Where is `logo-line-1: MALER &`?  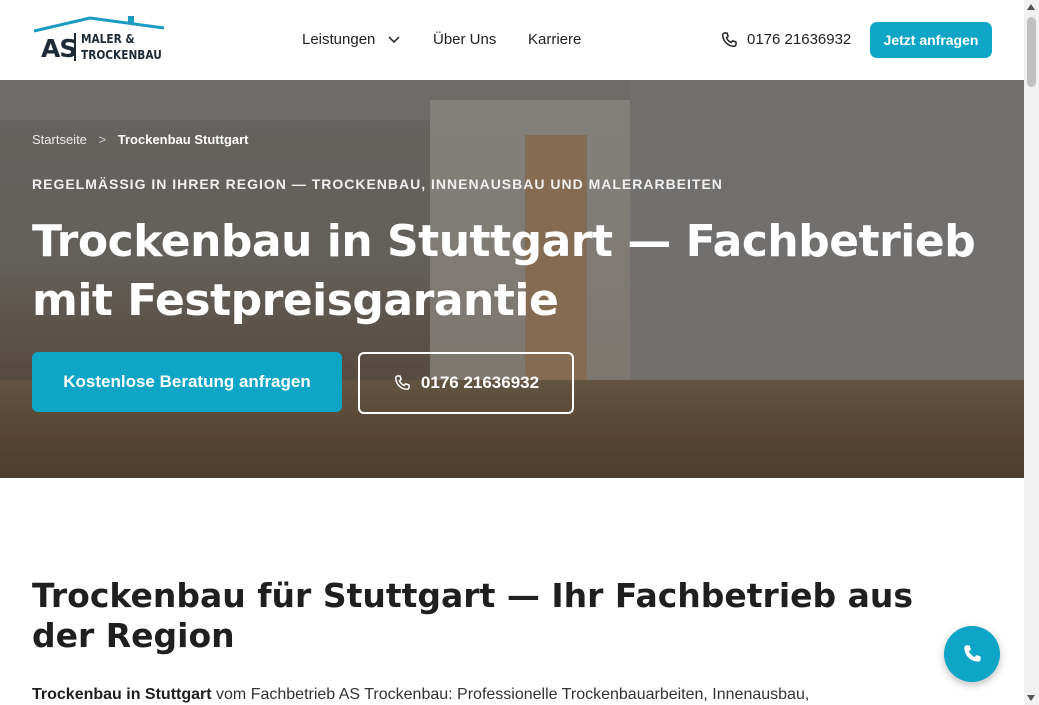
logo-line-1: MALER & is located at coordinates (108, 39).